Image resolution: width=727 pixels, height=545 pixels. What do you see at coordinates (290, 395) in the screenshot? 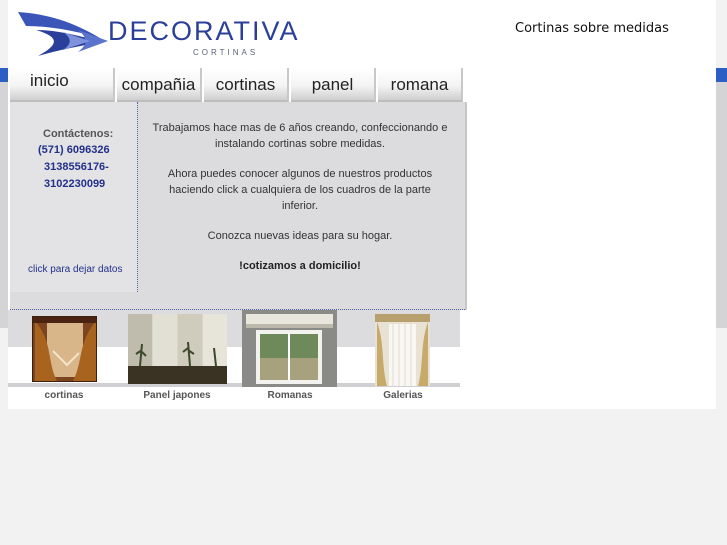
I see `thumb-label-romanas: Romanas` at bounding box center [290, 395].